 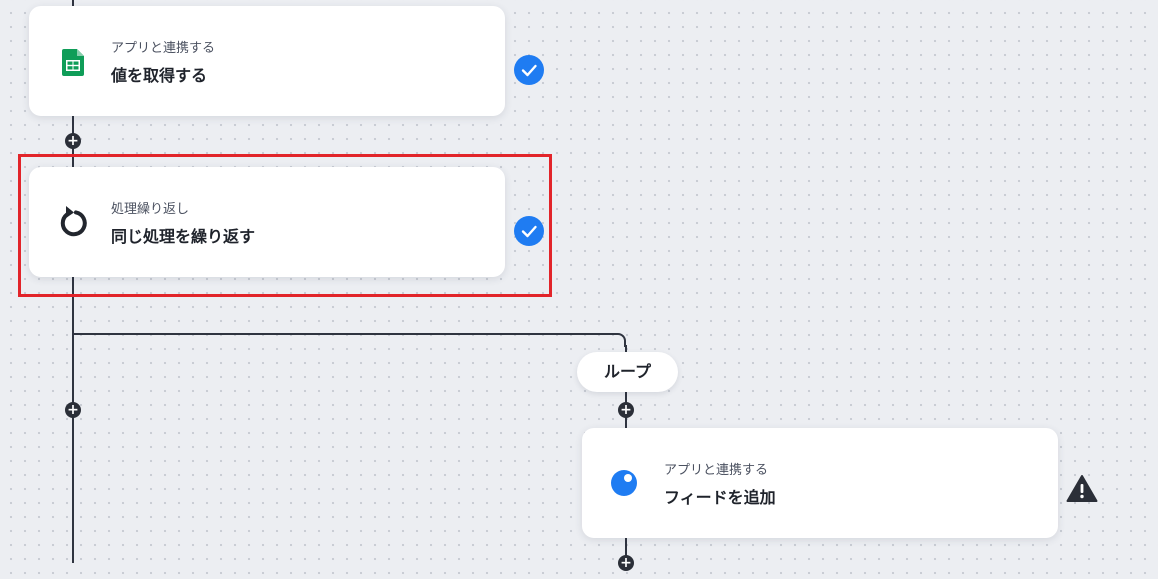 What do you see at coordinates (720, 497) in the screenshot?
I see `node-title: フィードを追加` at bounding box center [720, 497].